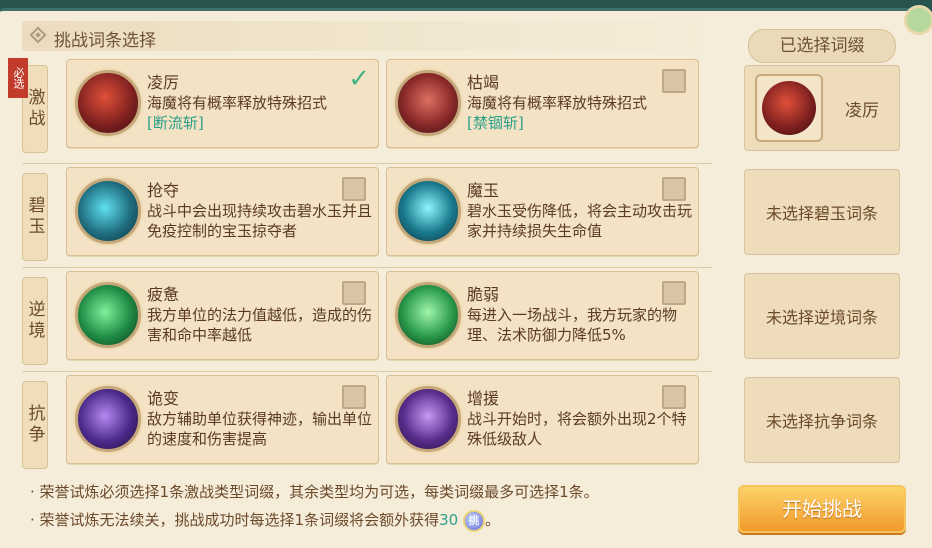 The image size is (932, 548). What do you see at coordinates (38, 35) in the screenshot?
I see `diamond-icon` at bounding box center [38, 35].